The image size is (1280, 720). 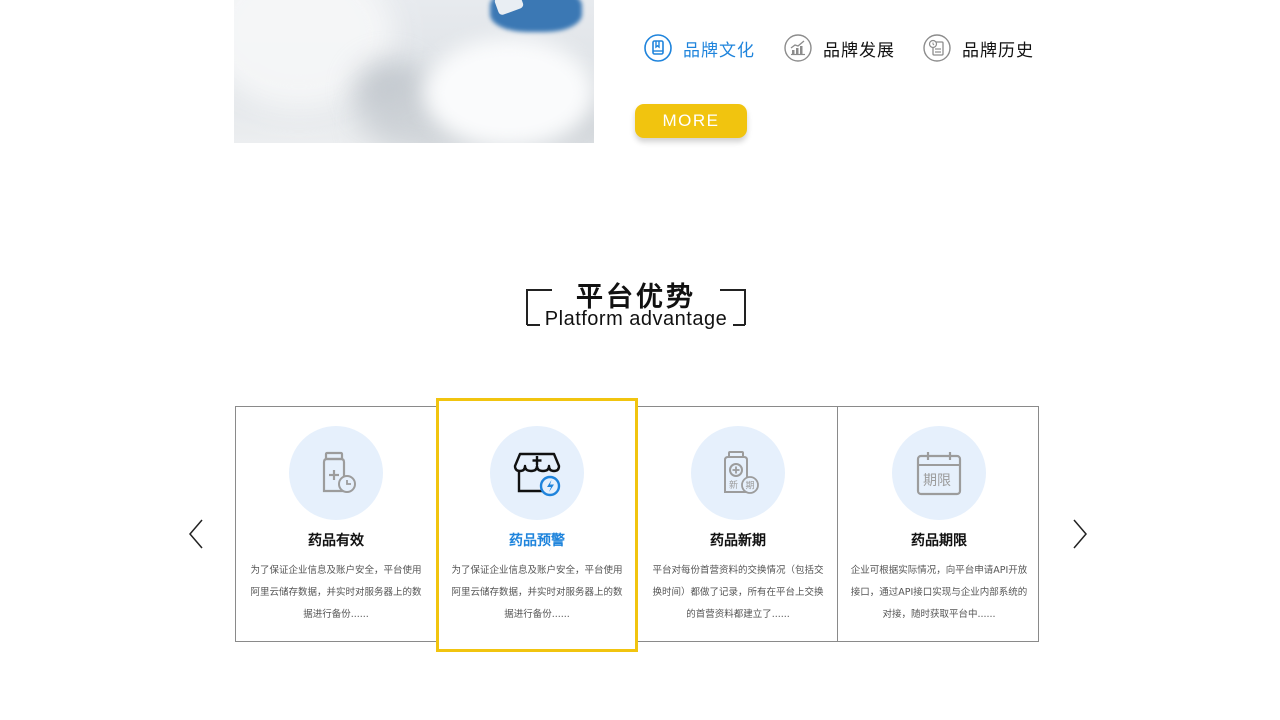 I want to click on card-title: 药品新期, so click(x=738, y=541).